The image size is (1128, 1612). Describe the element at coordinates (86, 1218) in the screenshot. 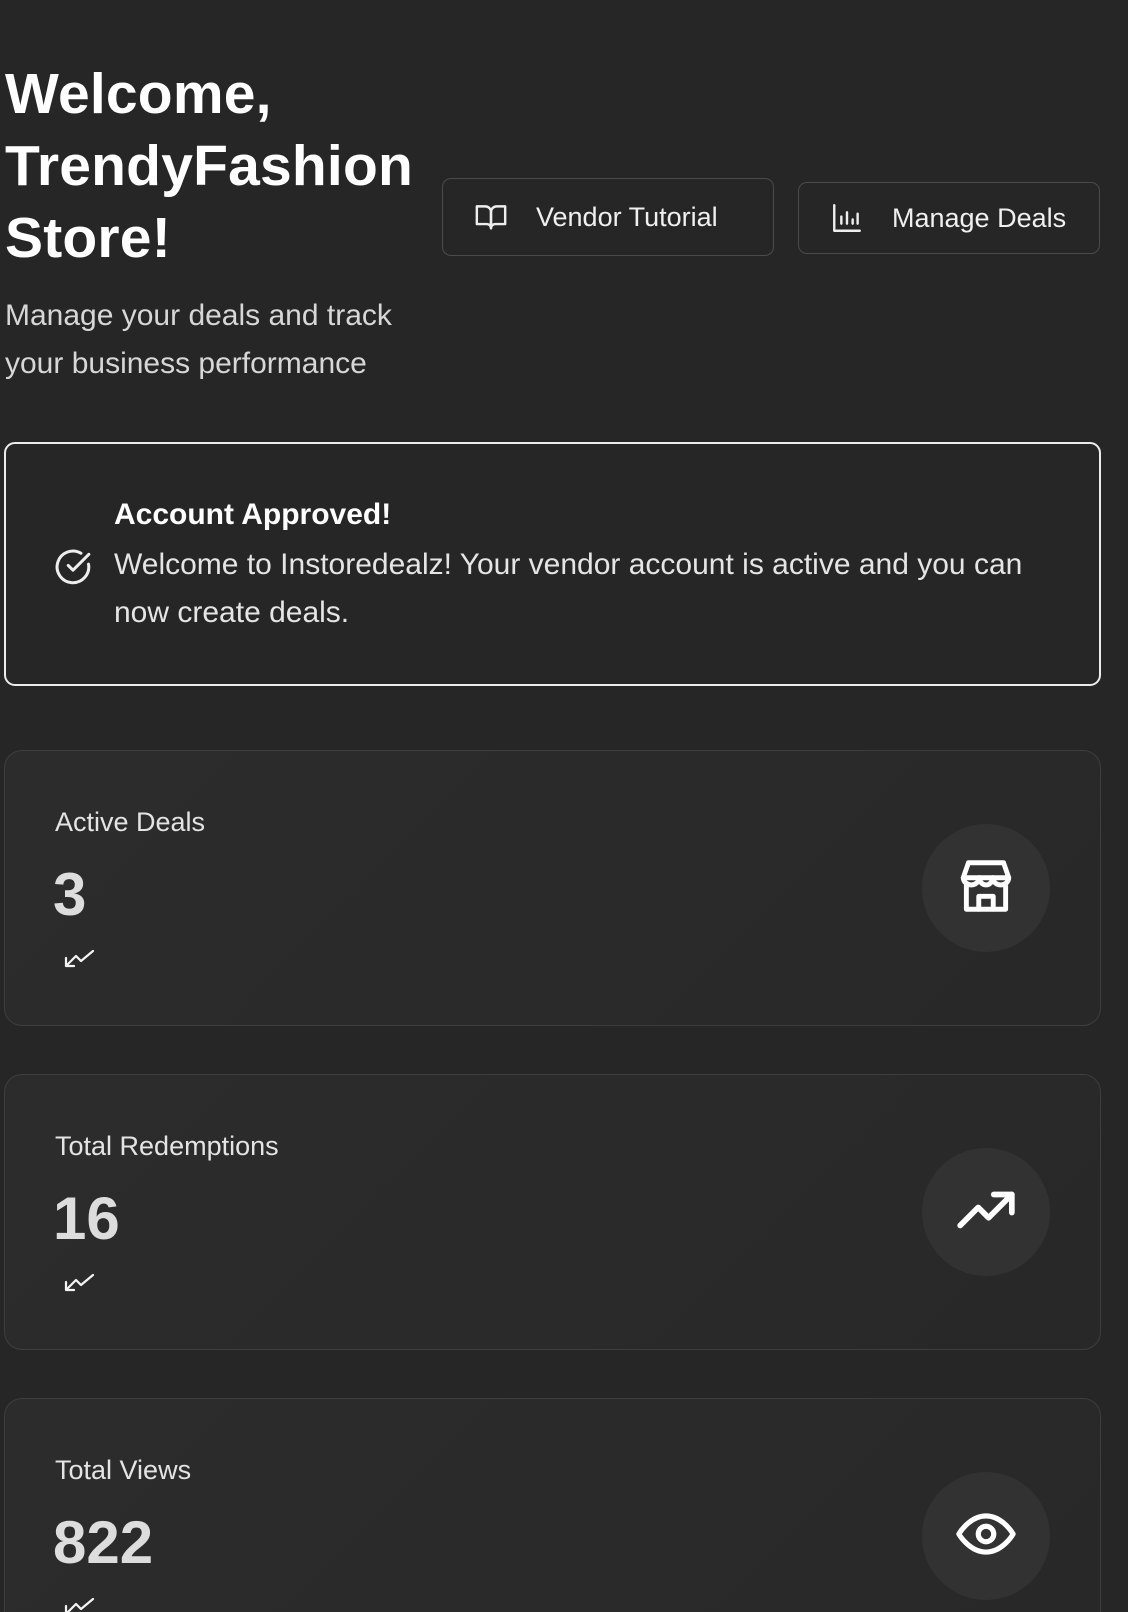

I see `stat-value: 16` at that location.